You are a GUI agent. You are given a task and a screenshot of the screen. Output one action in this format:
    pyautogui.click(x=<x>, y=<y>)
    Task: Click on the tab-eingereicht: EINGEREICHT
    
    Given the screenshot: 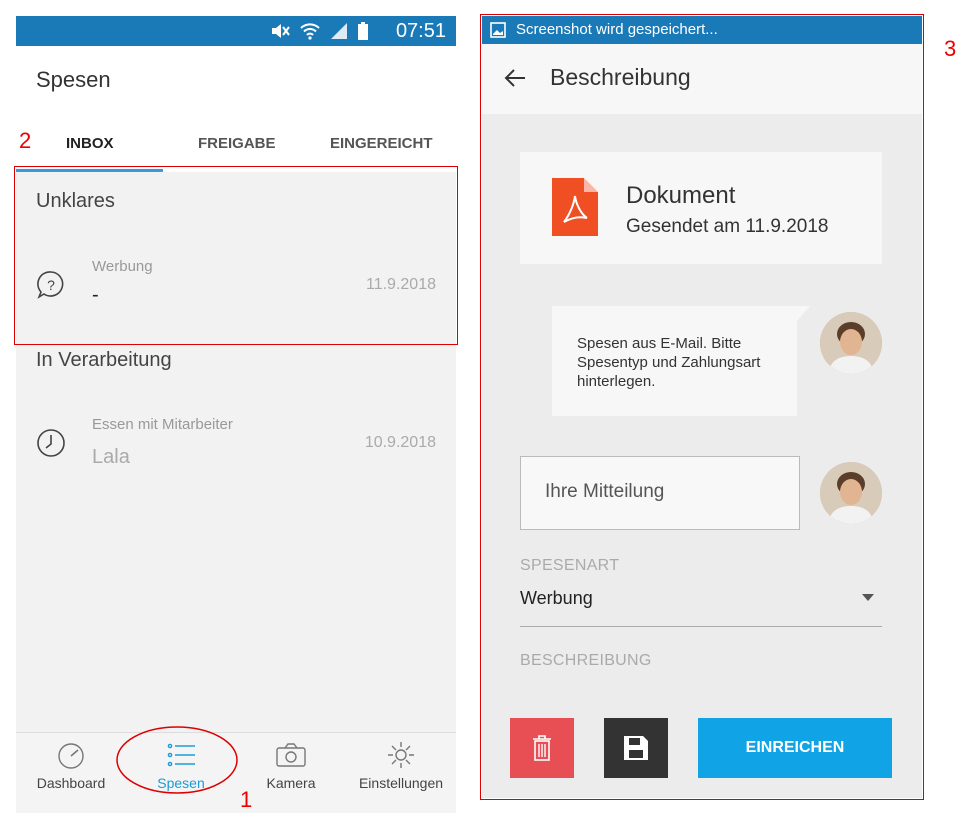 What is the action you would take?
    pyautogui.click(x=381, y=143)
    